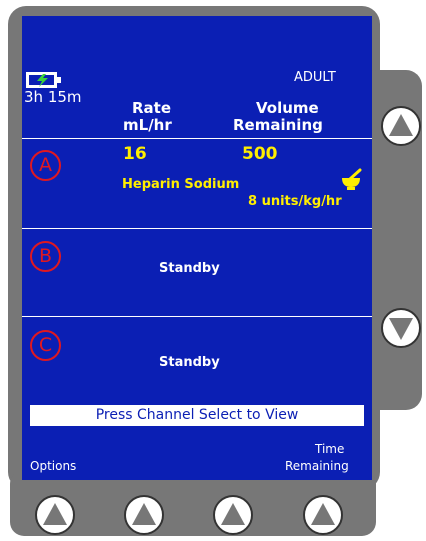 The image size is (426, 541). What do you see at coordinates (317, 466) in the screenshot?
I see `softkey-time-remaining-label: Remaining` at bounding box center [317, 466].